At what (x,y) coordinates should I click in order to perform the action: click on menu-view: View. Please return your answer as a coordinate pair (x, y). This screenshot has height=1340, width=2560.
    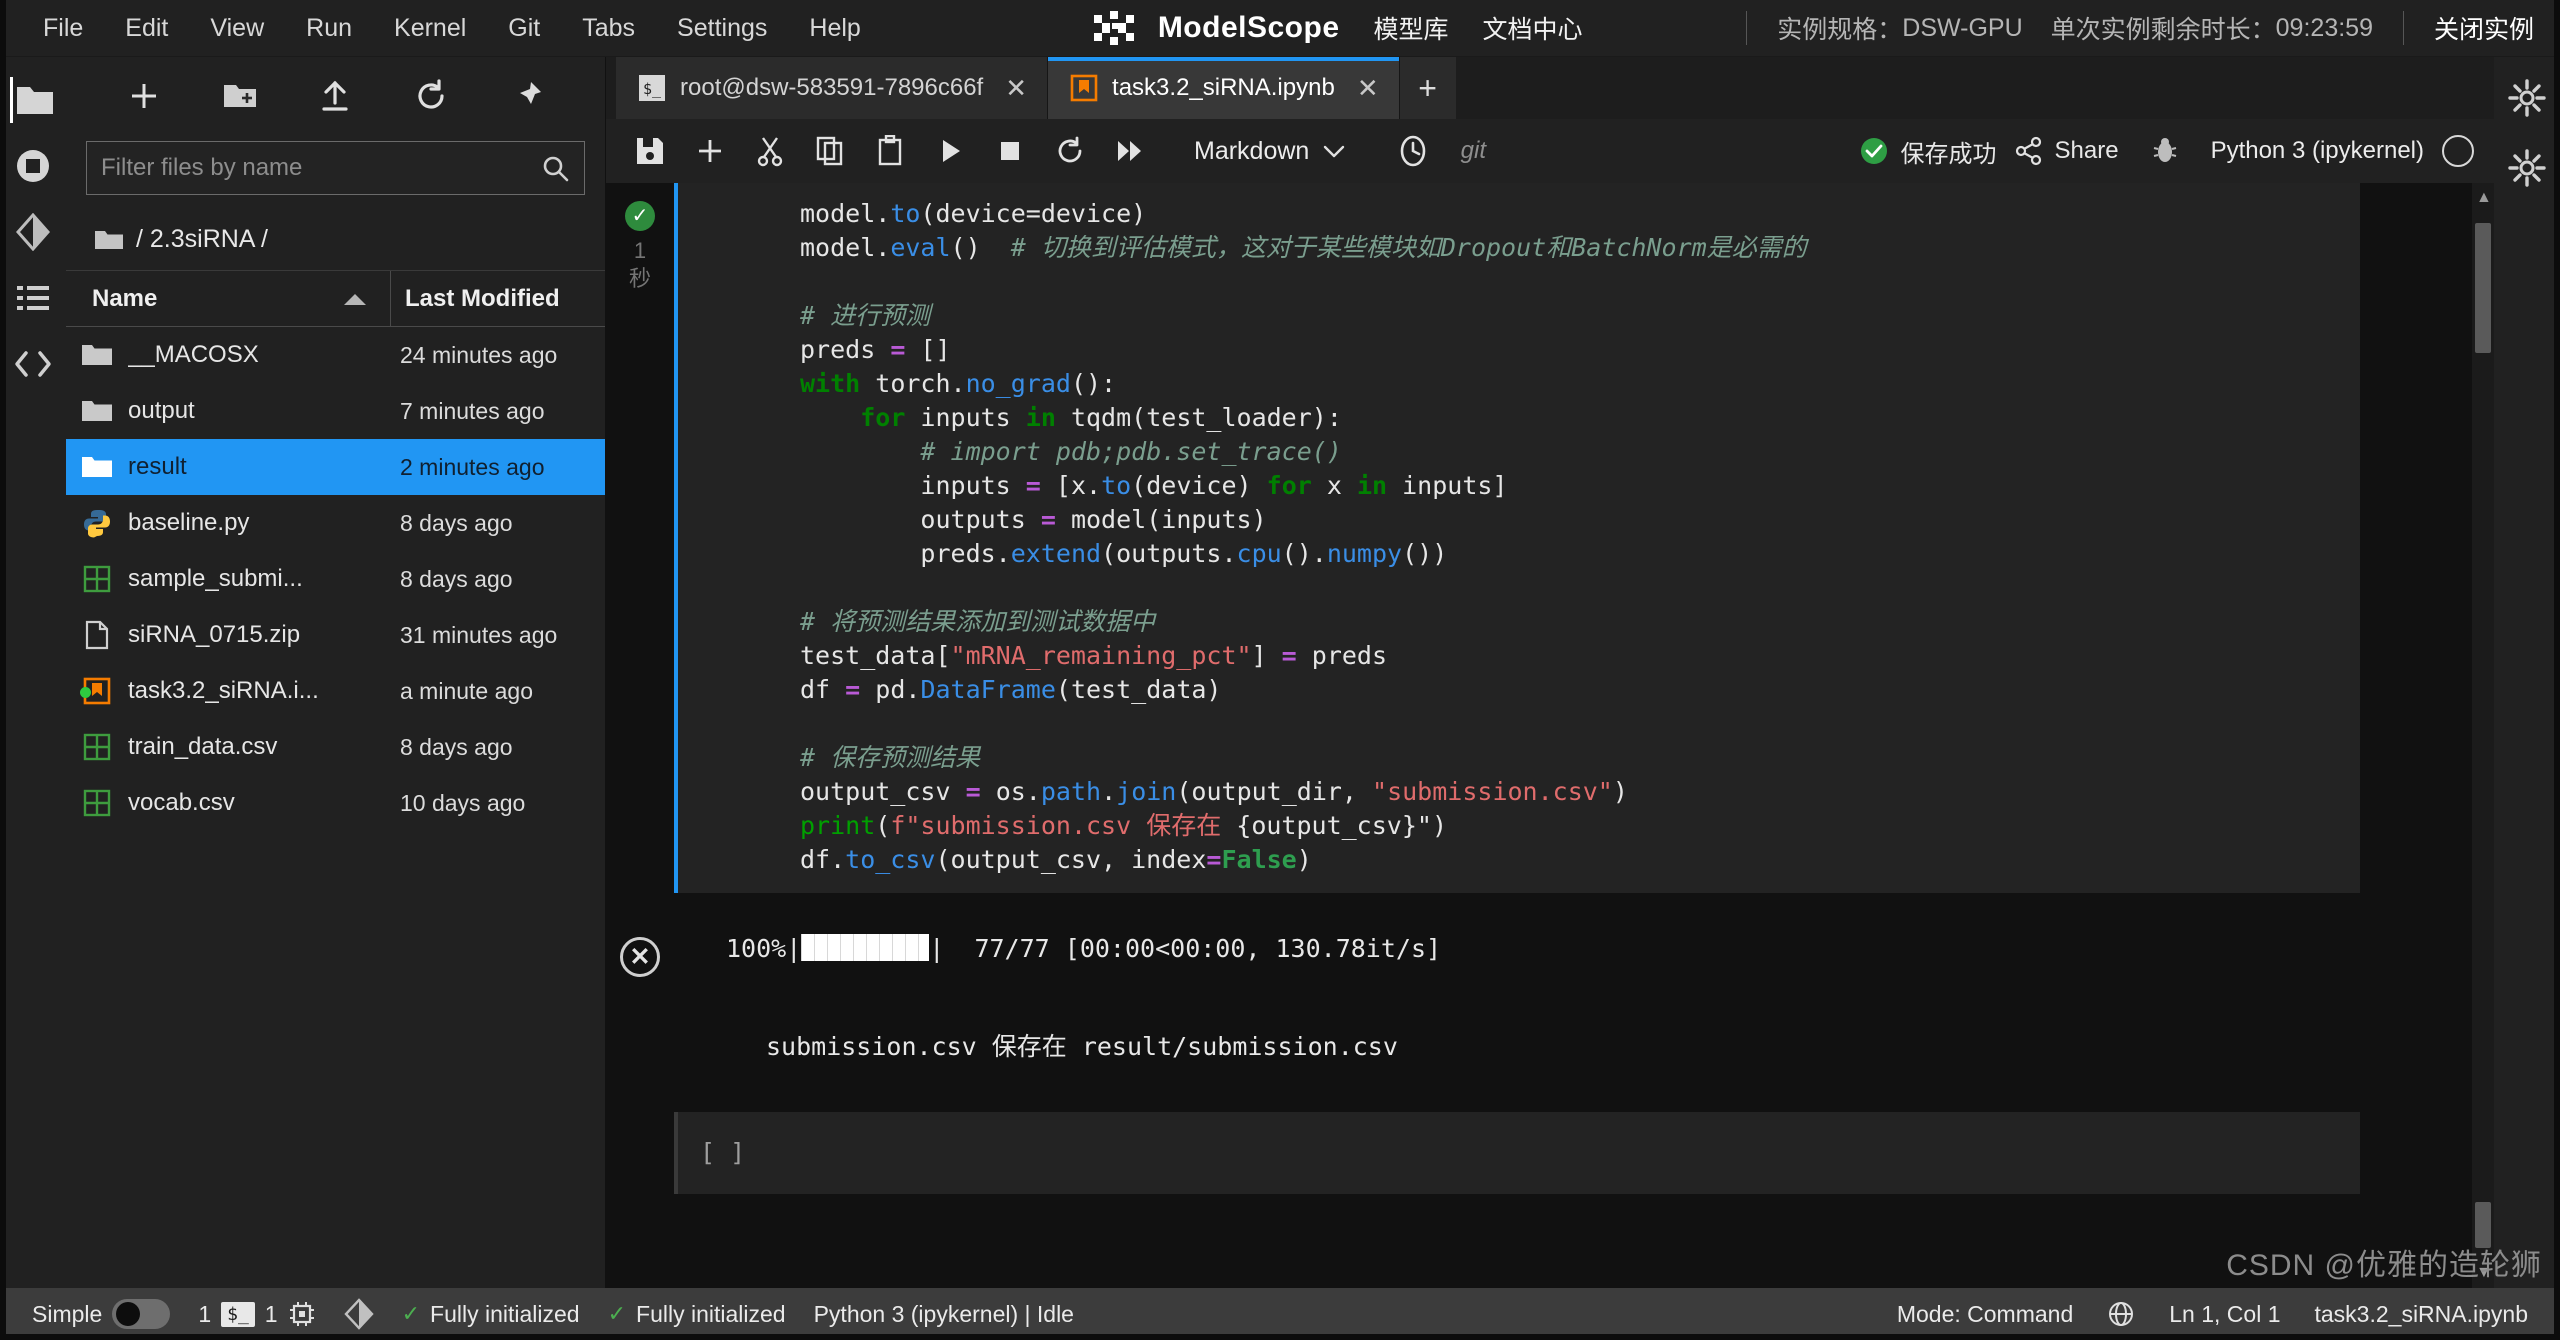
    Looking at the image, I should click on (237, 28).